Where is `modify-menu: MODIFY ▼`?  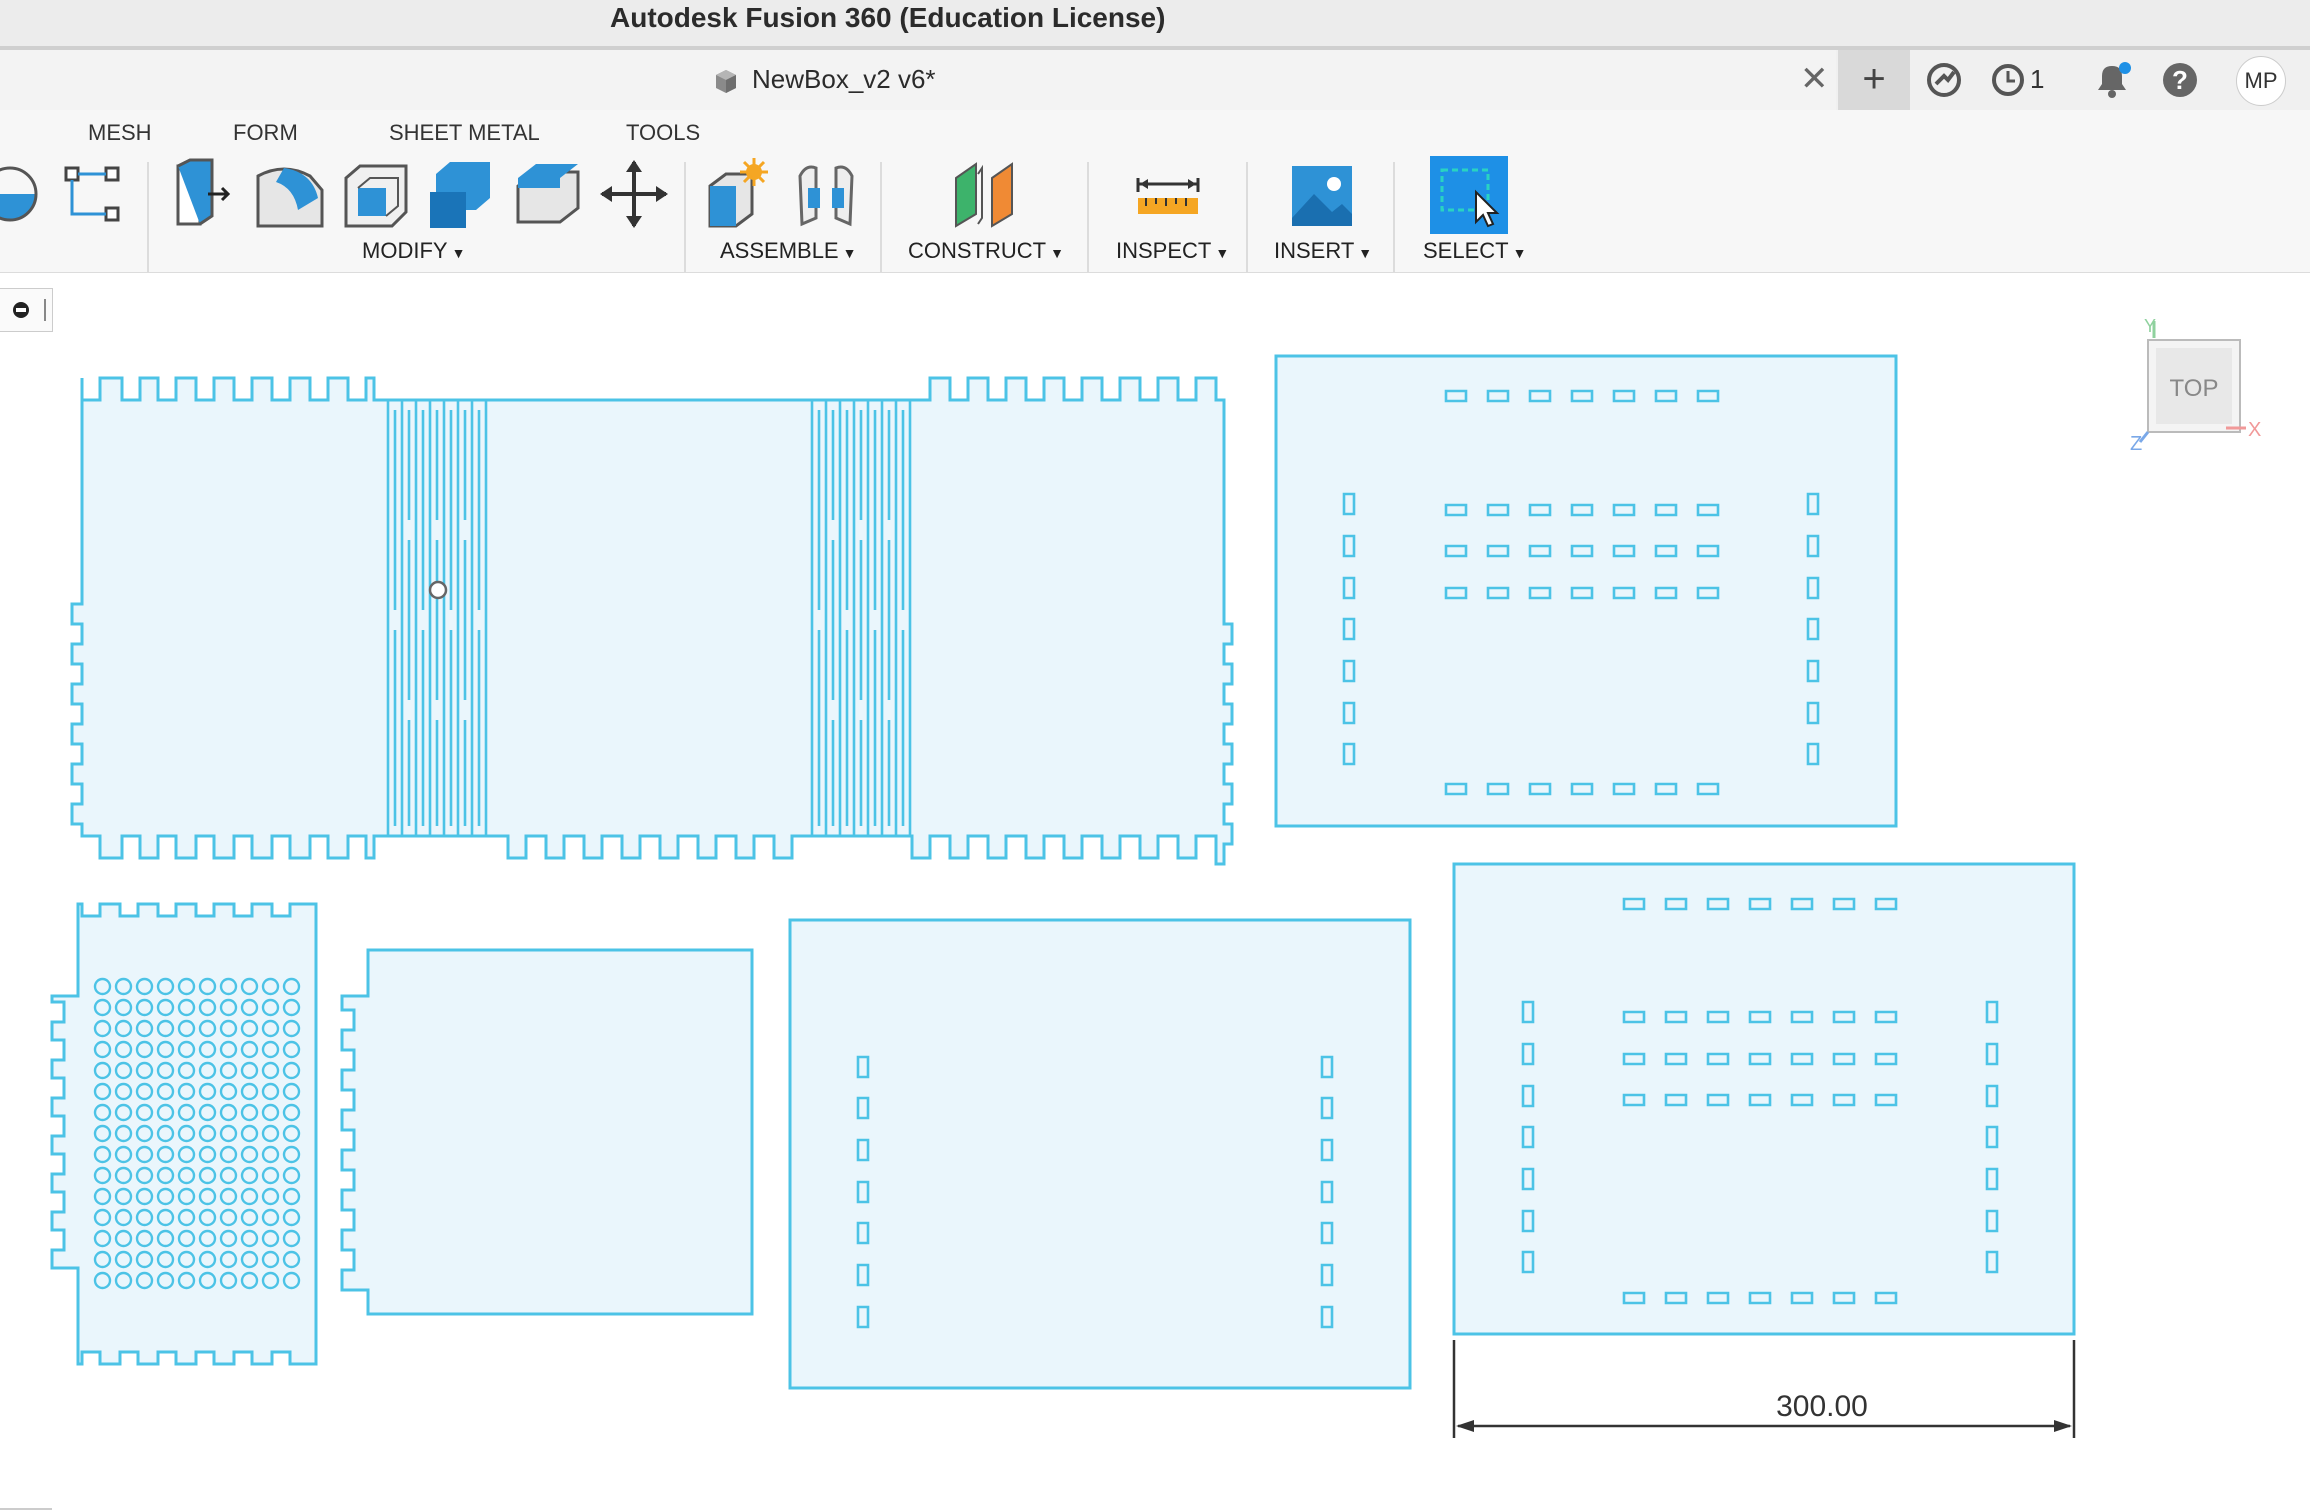 modify-menu: MODIFY ▼ is located at coordinates (413, 251).